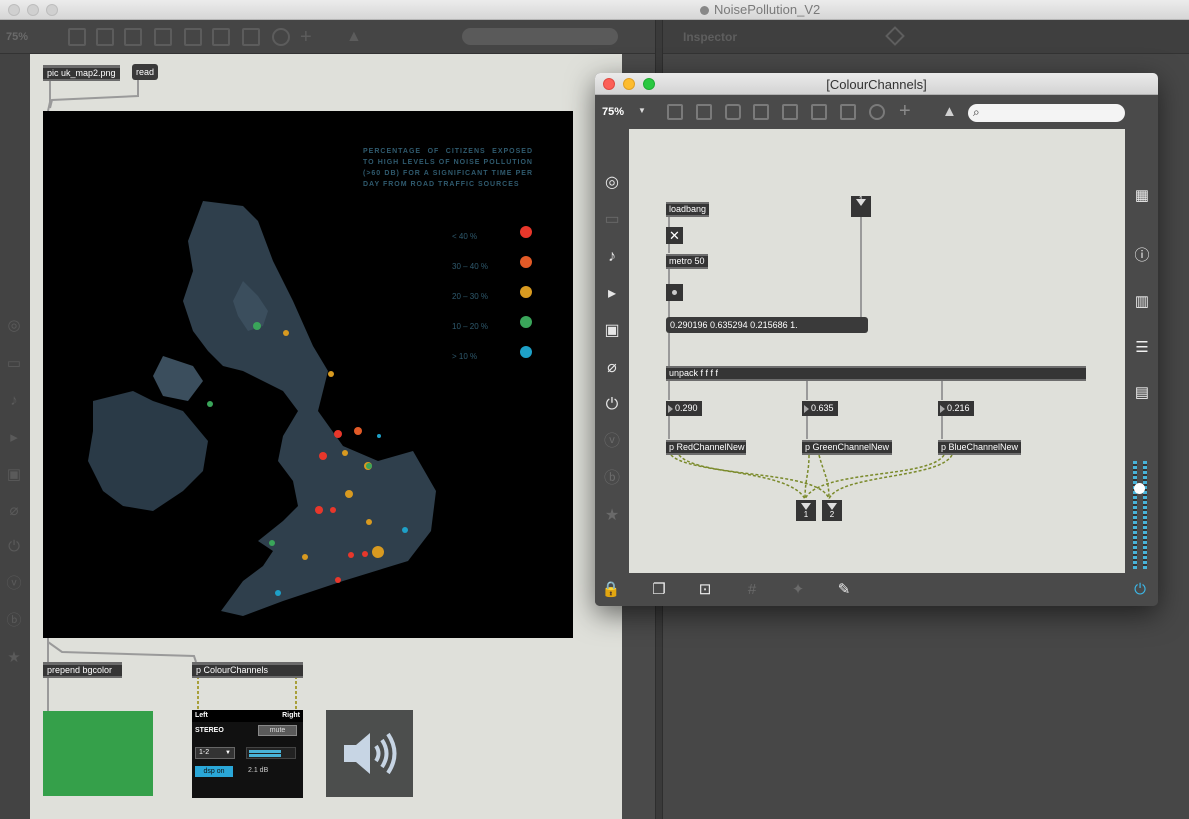 The image size is (1189, 819). Describe the element at coordinates (895, 36) in the screenshot. I see `diamond-icon` at that location.